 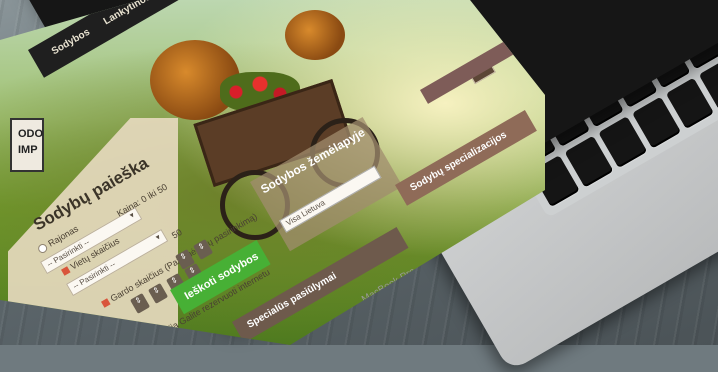 I want to click on logo-text-line1: ODO, so click(x=31, y=134).